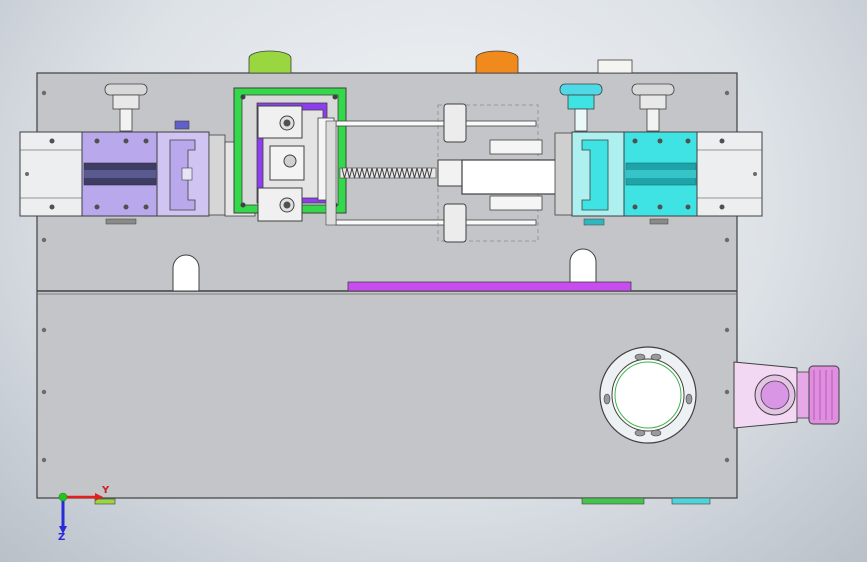 Image resolution: width=867 pixels, height=562 pixels. Describe the element at coordinates (63, 497) in the screenshot. I see `triad-origin` at that location.